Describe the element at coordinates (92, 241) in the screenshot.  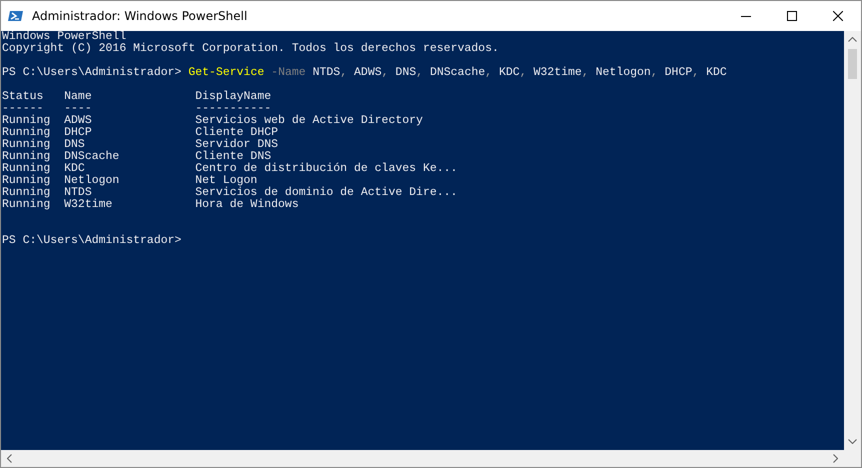
I see `prompt-line: PS C:\Users\Administrador>` at that location.